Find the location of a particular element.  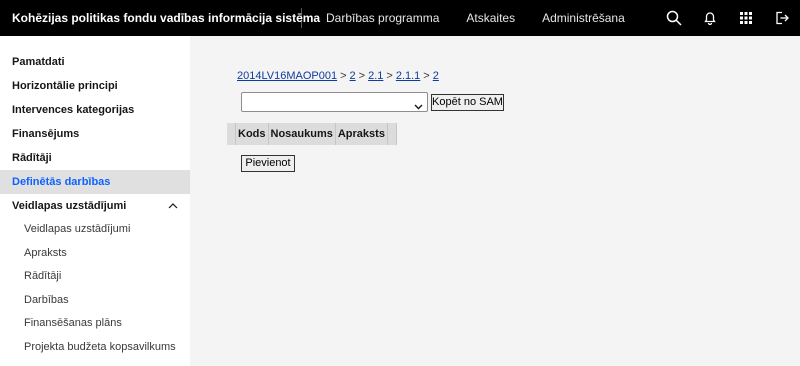

sidebar-group-veidlapas-uzstadijumi: Veidlapas uzstādījumi is located at coordinates (95, 206).